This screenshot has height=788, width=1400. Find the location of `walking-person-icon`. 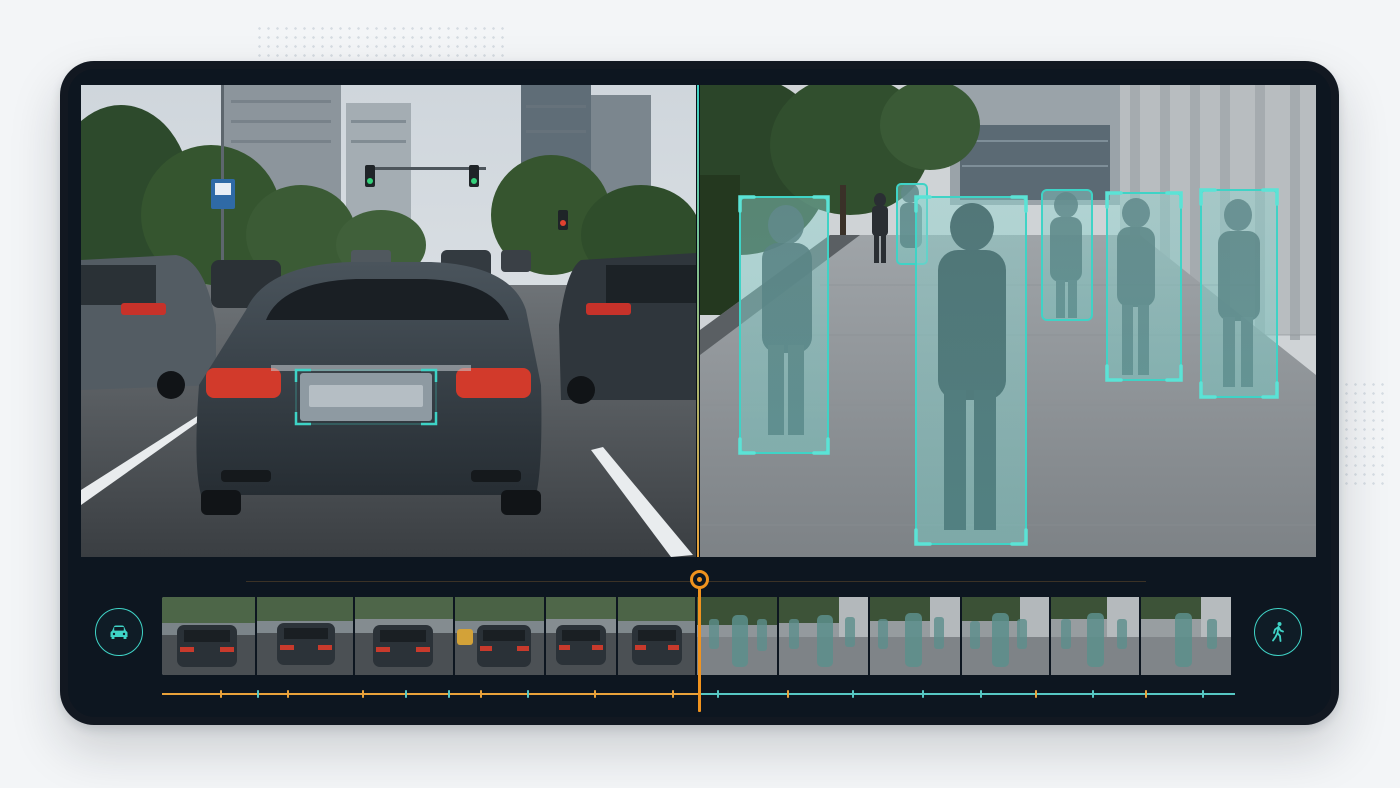

walking-person-icon is located at coordinates (1278, 632).